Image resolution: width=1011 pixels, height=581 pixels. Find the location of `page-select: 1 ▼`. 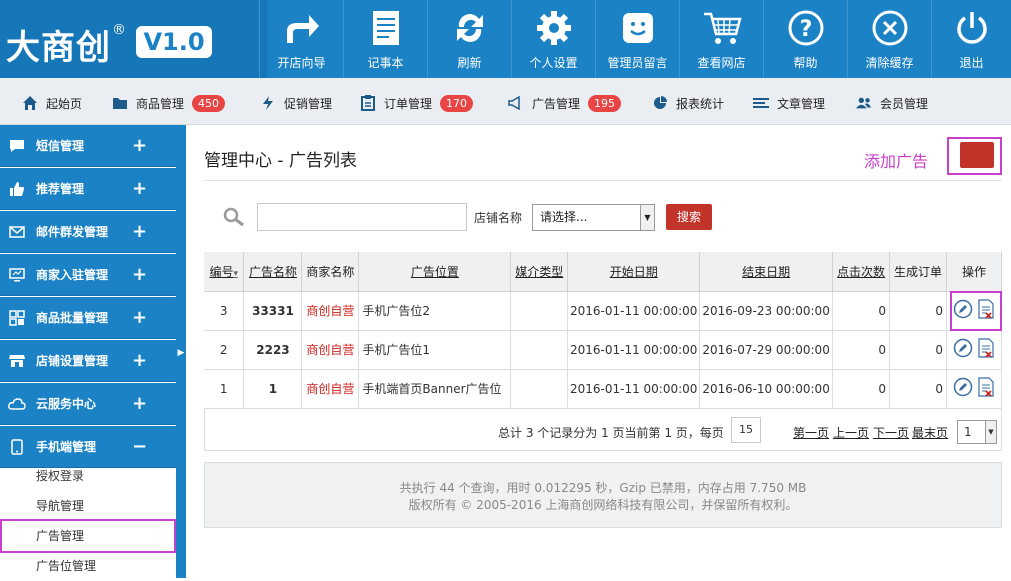

page-select: 1 ▼ is located at coordinates (977, 432).